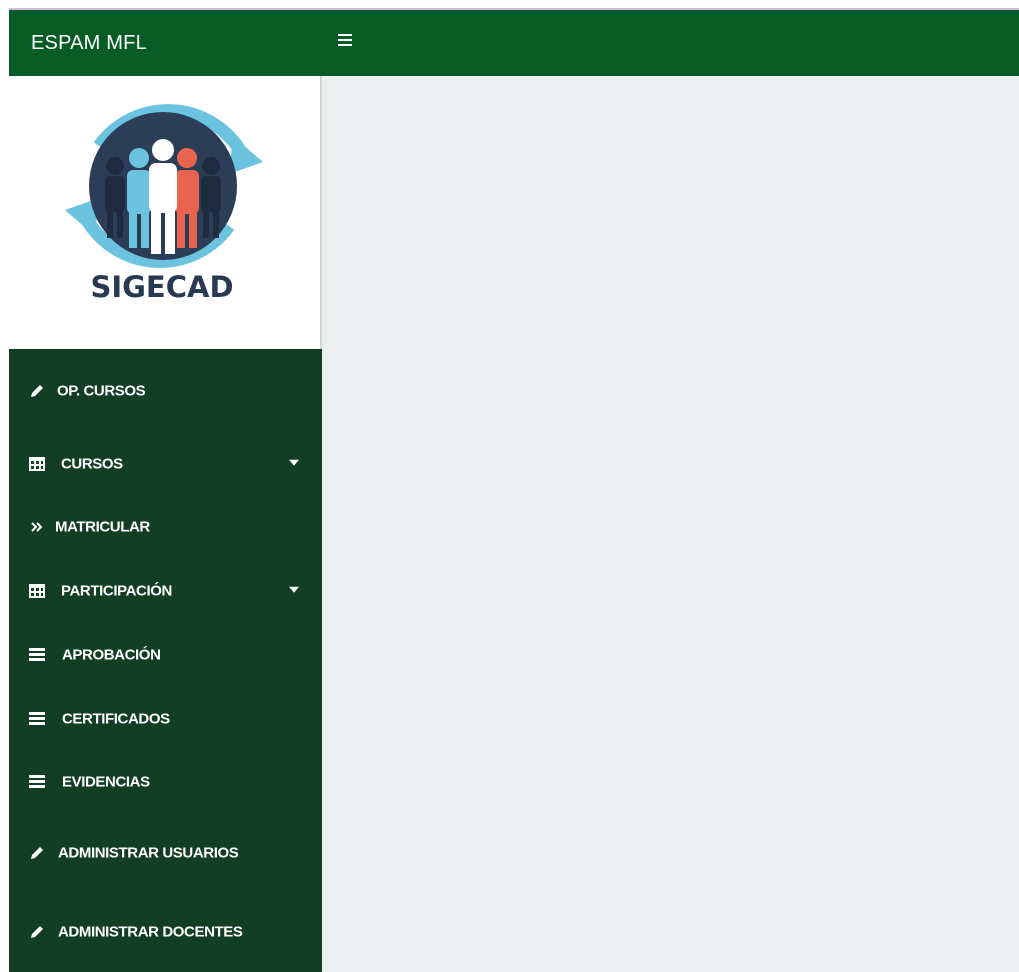 The image size is (1019, 972). Describe the element at coordinates (165, 464) in the screenshot. I see `sidebar-item-cursos: CURSOS` at that location.